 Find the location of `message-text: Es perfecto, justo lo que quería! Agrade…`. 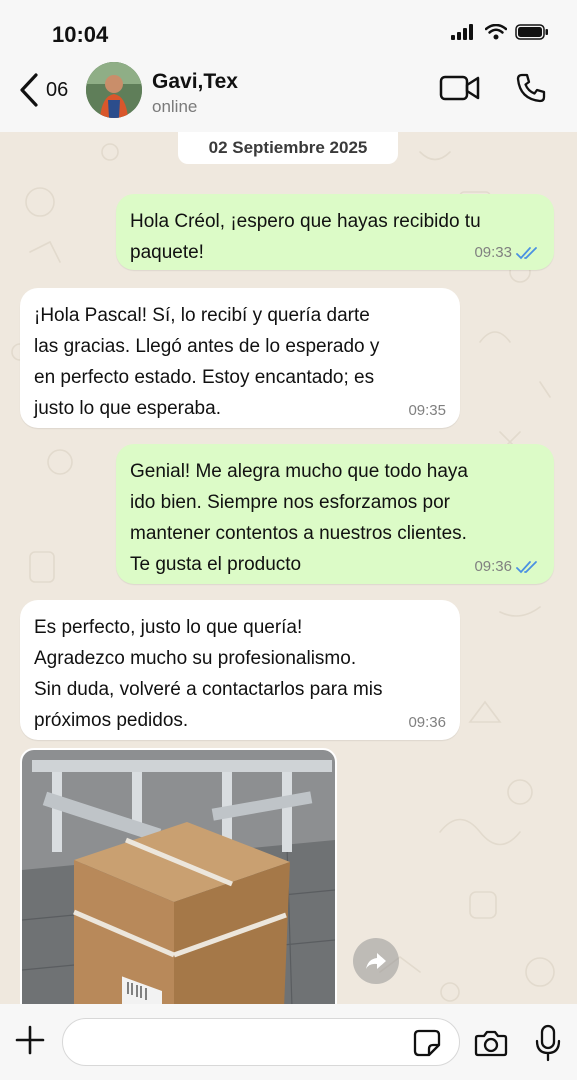

message-text: Es perfecto, justo lo que quería! Agrade… is located at coordinates (208, 674).